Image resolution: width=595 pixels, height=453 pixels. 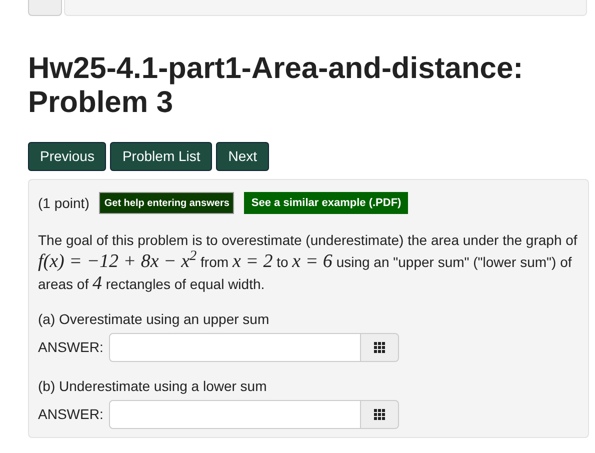 What do you see at coordinates (45, 8) in the screenshot?
I see `toggle-button` at bounding box center [45, 8].